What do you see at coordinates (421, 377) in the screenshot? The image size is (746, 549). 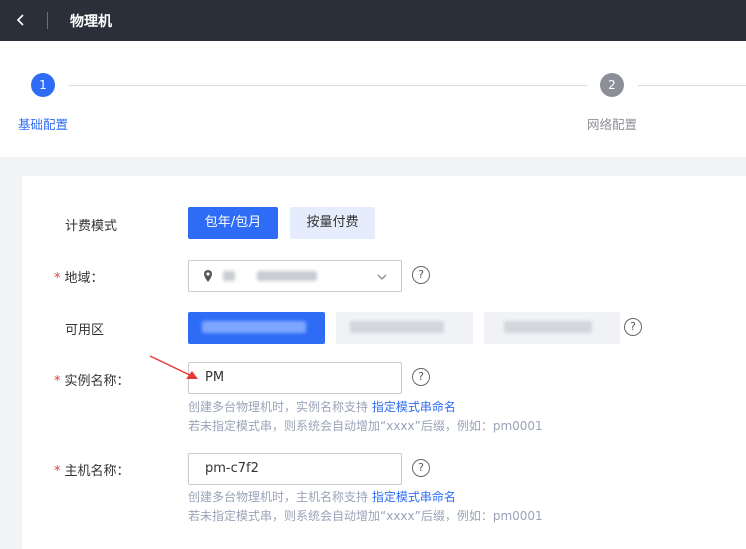 I see `instance-name-help-icon: ?` at bounding box center [421, 377].